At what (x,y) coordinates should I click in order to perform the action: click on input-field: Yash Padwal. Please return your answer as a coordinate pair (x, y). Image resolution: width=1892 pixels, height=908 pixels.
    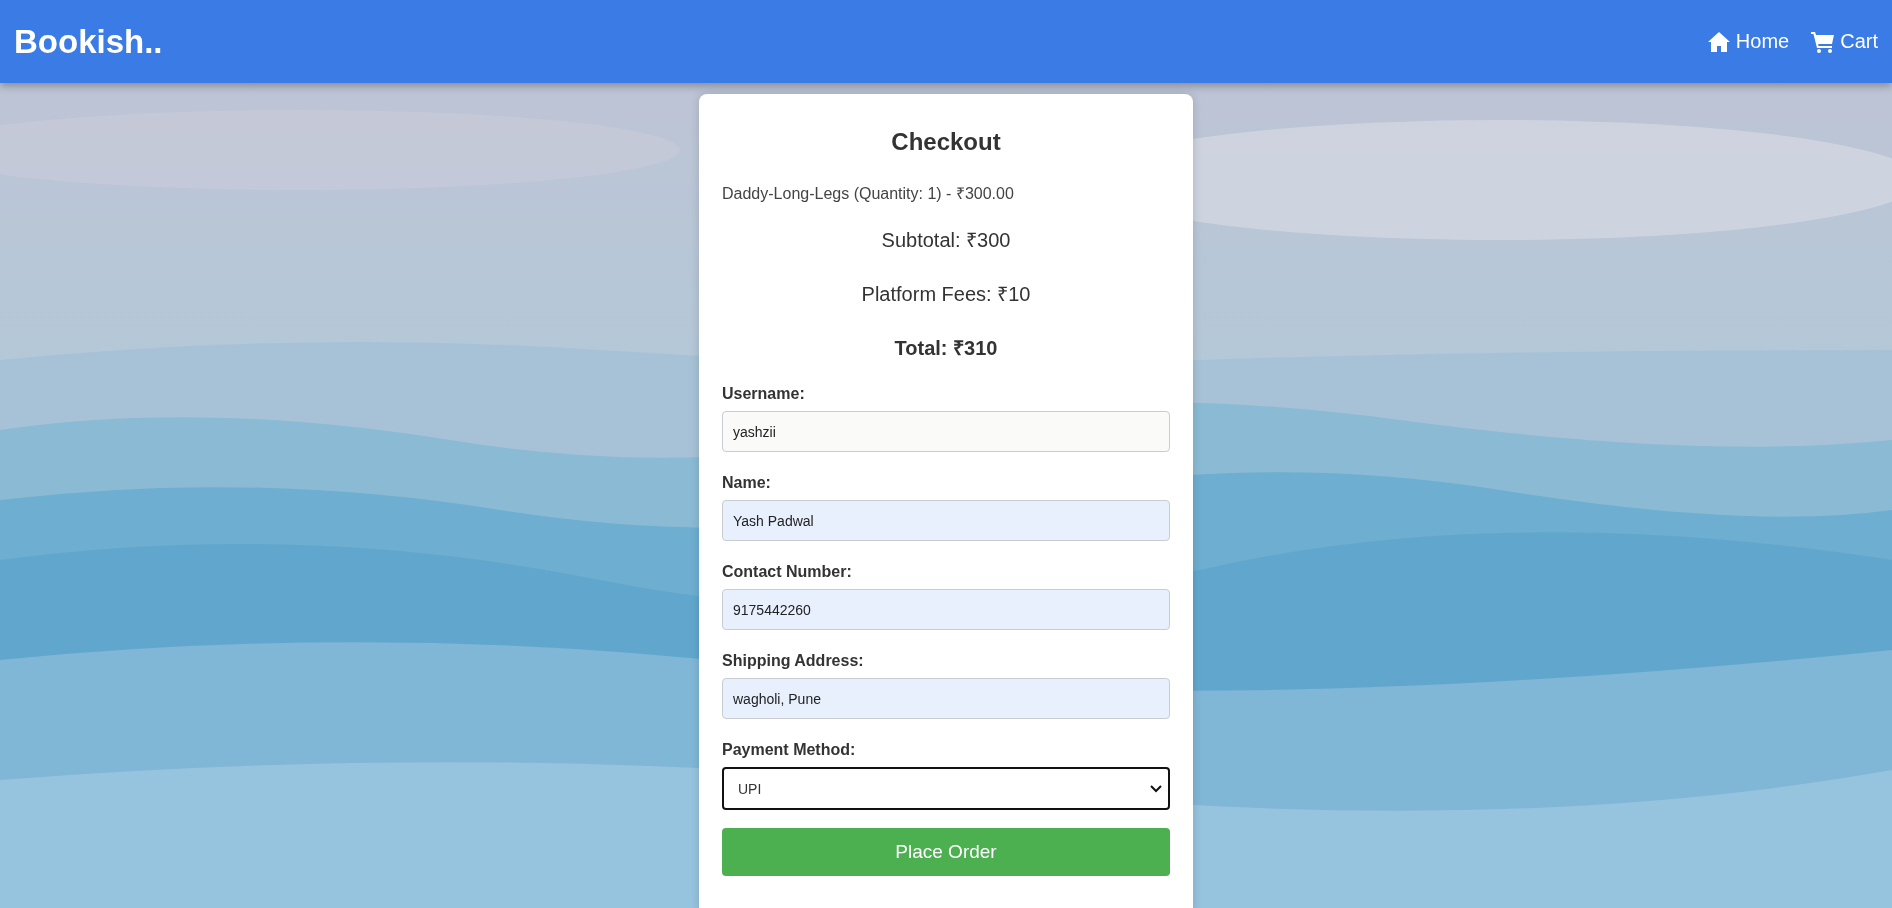
    Looking at the image, I should click on (946, 520).